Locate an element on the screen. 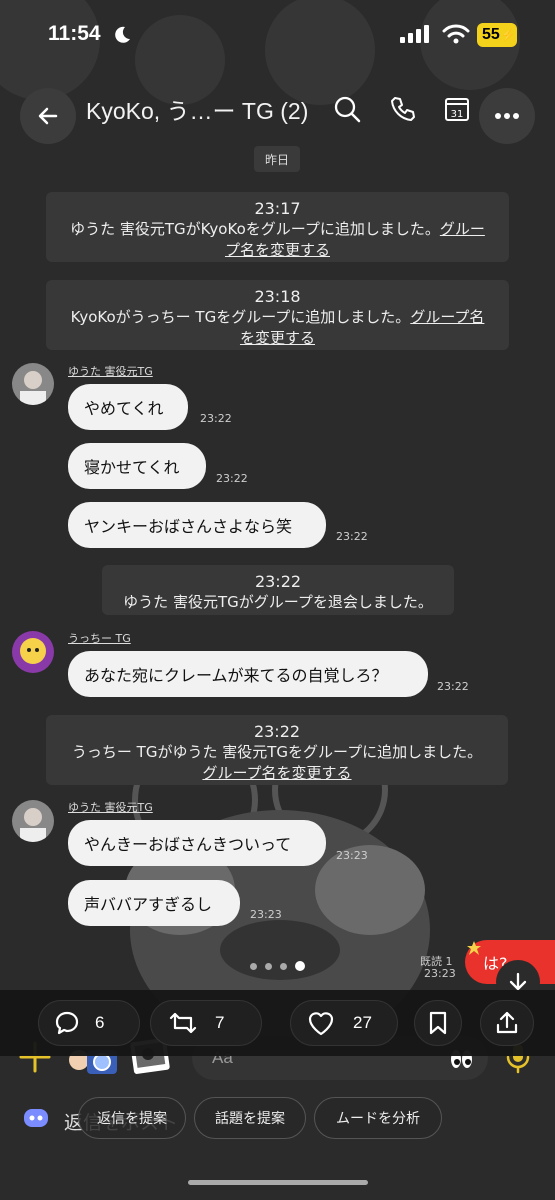 This screenshot has width=555, height=1200. media-page-indicator is located at coordinates (277, 966).